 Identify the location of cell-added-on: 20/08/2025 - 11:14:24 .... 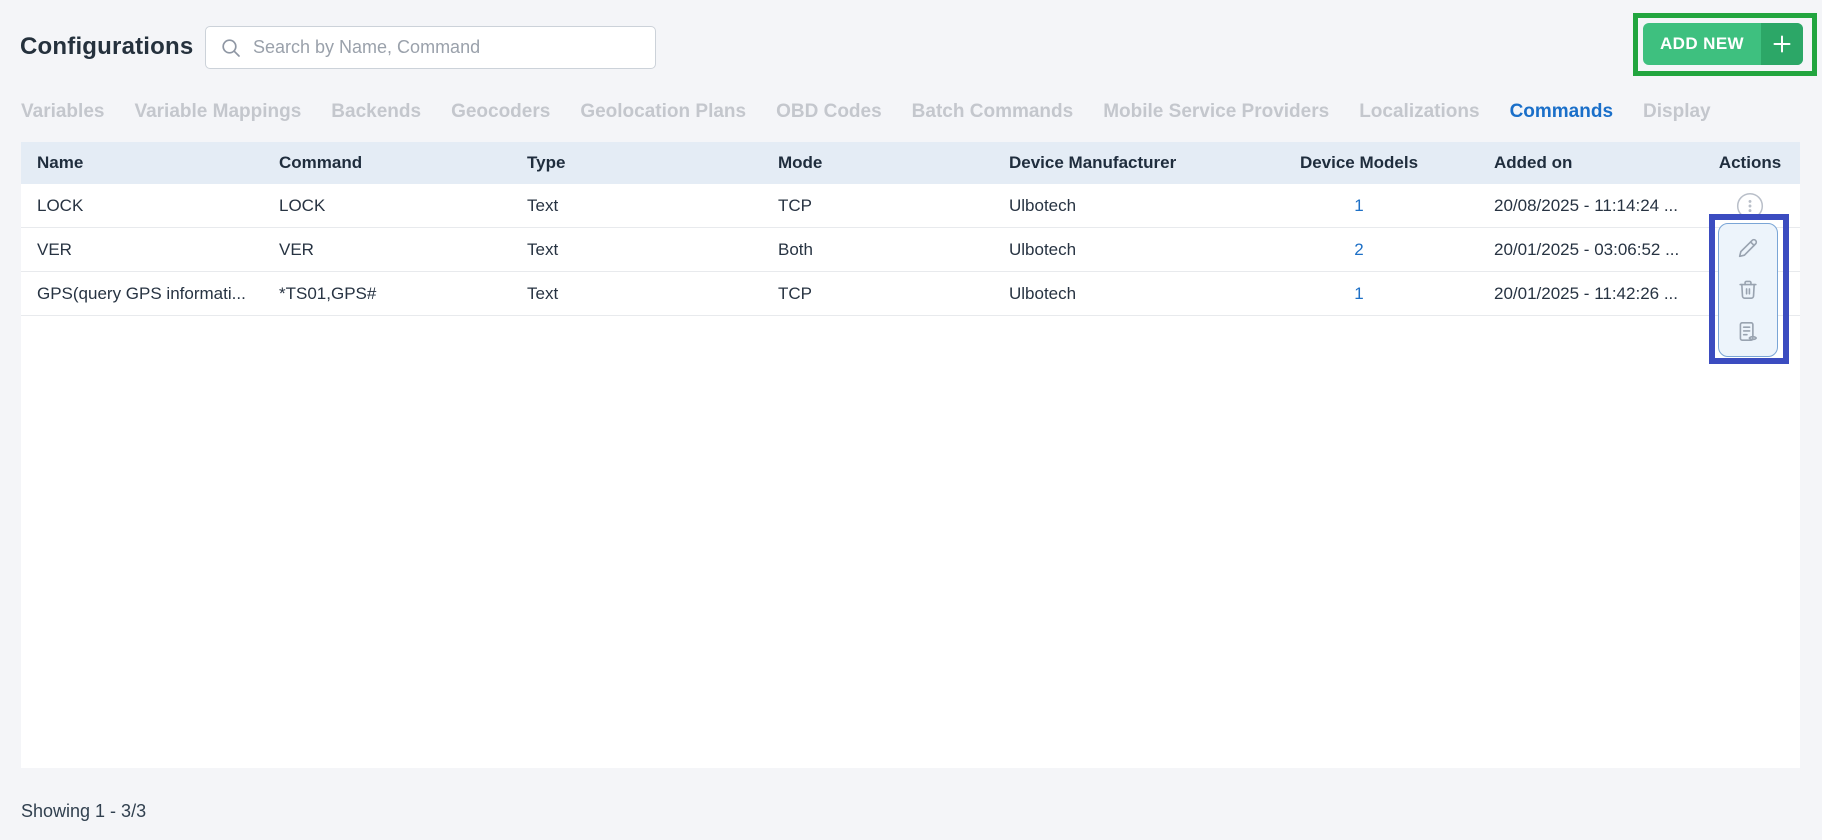
(1586, 205).